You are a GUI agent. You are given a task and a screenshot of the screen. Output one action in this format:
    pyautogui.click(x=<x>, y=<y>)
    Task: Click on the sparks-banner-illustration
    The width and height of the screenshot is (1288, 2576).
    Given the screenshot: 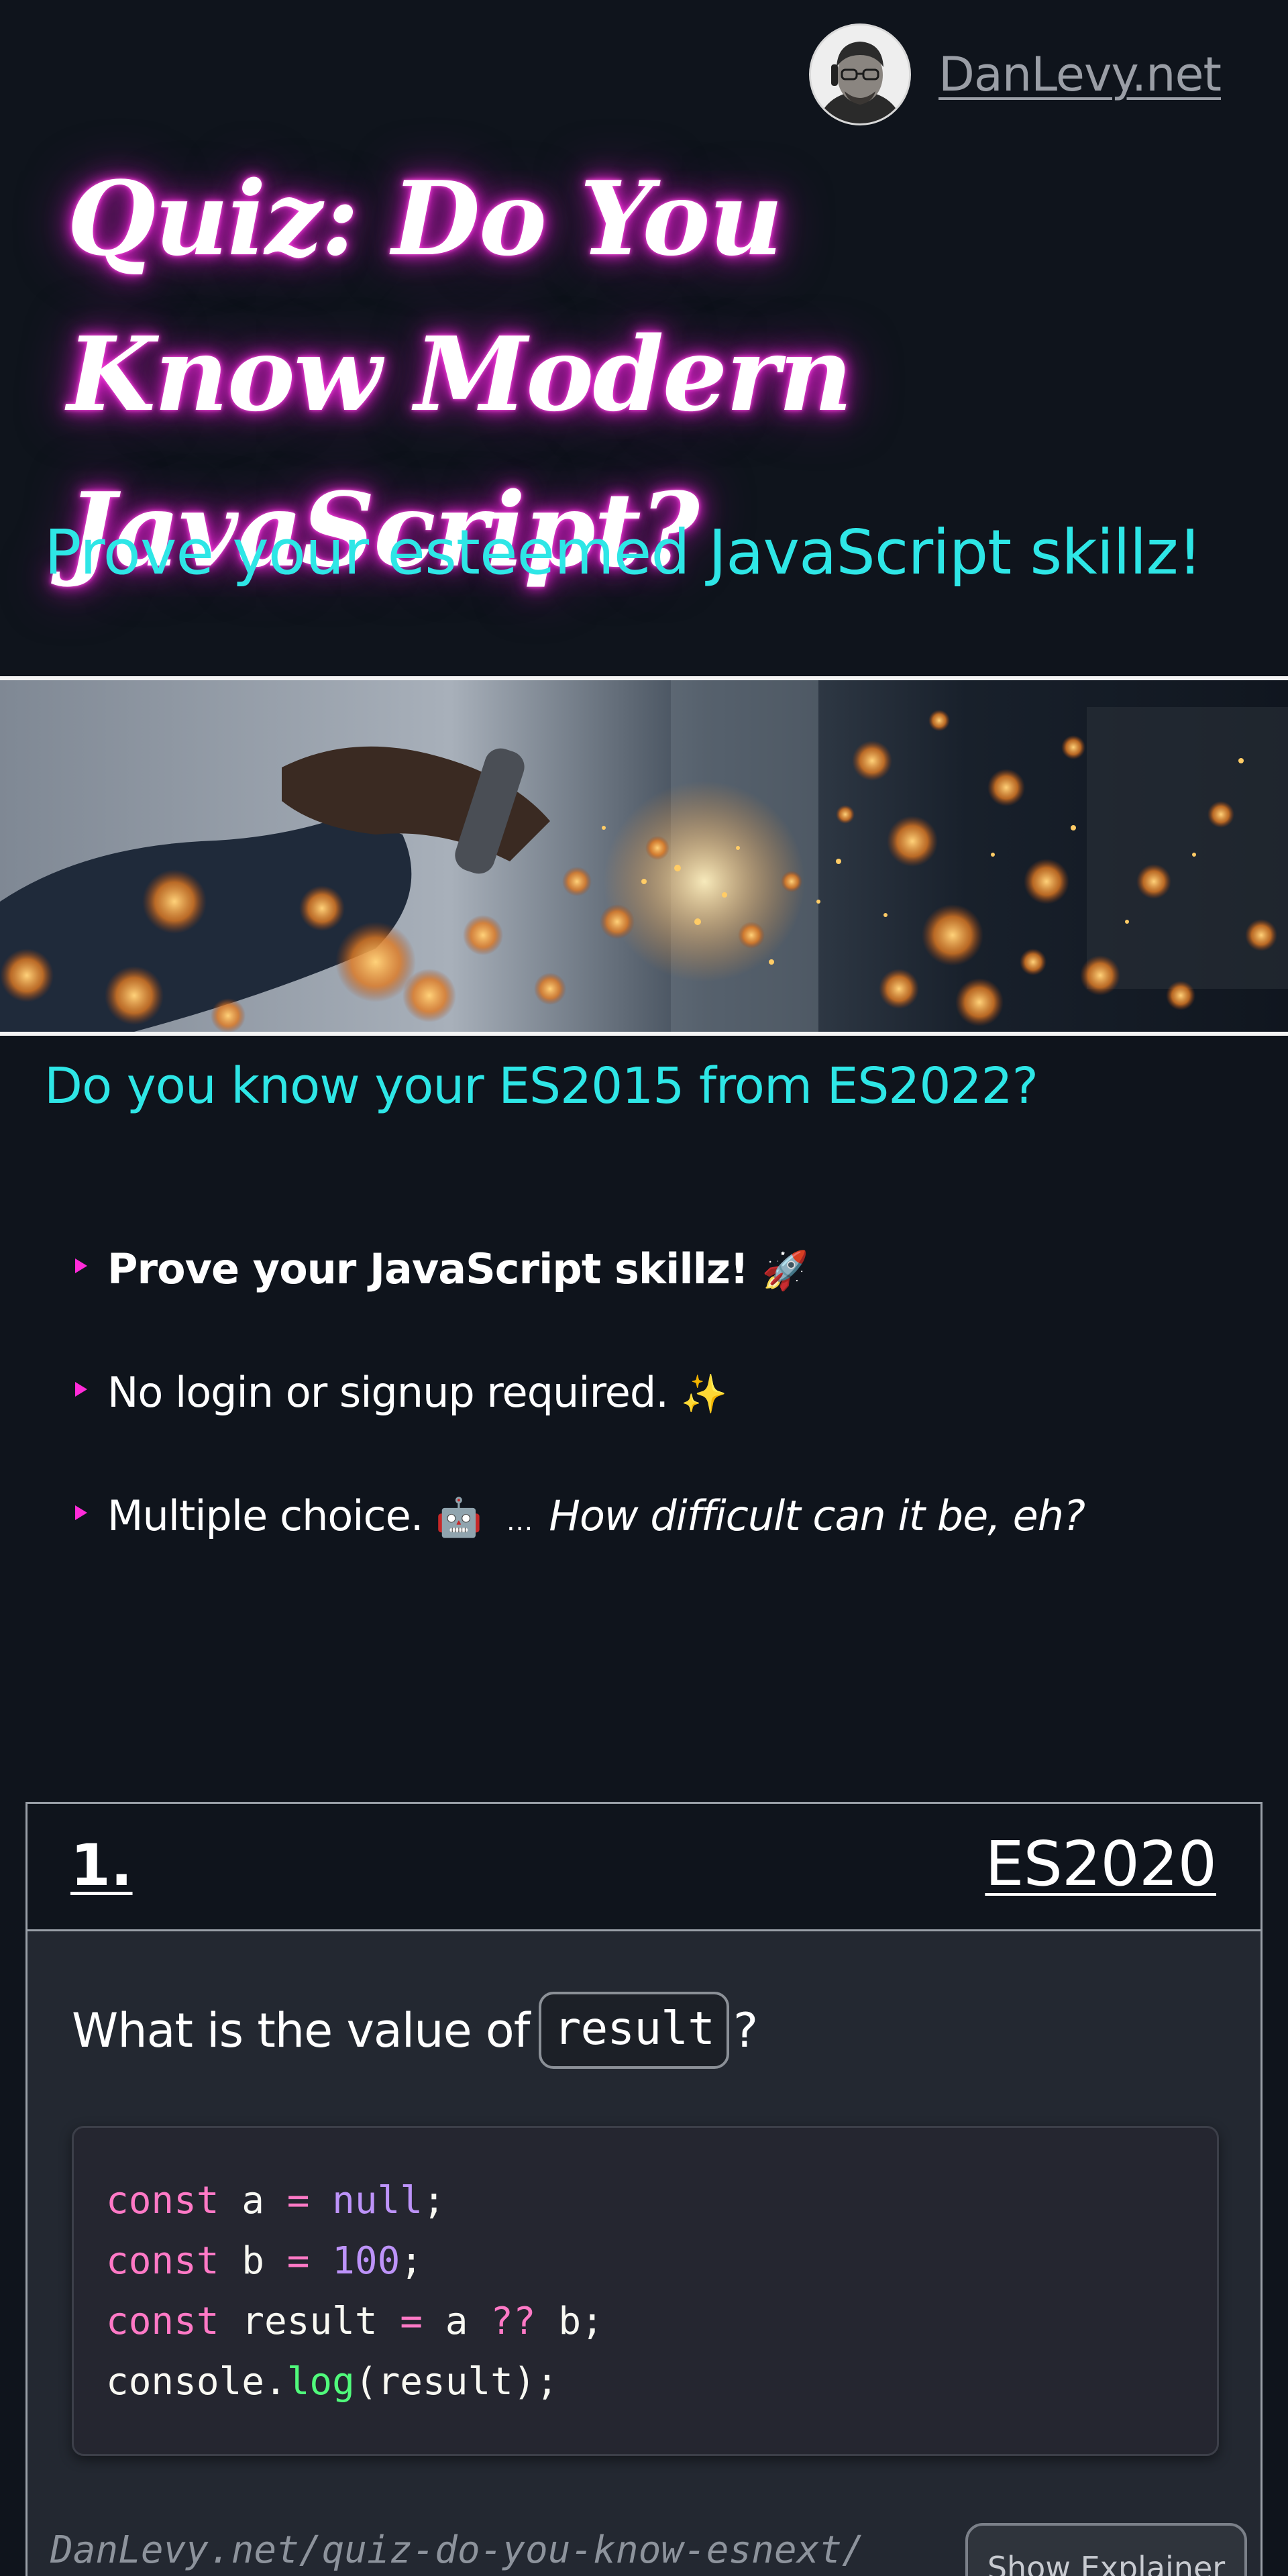 What is the action you would take?
    pyautogui.click(x=644, y=856)
    